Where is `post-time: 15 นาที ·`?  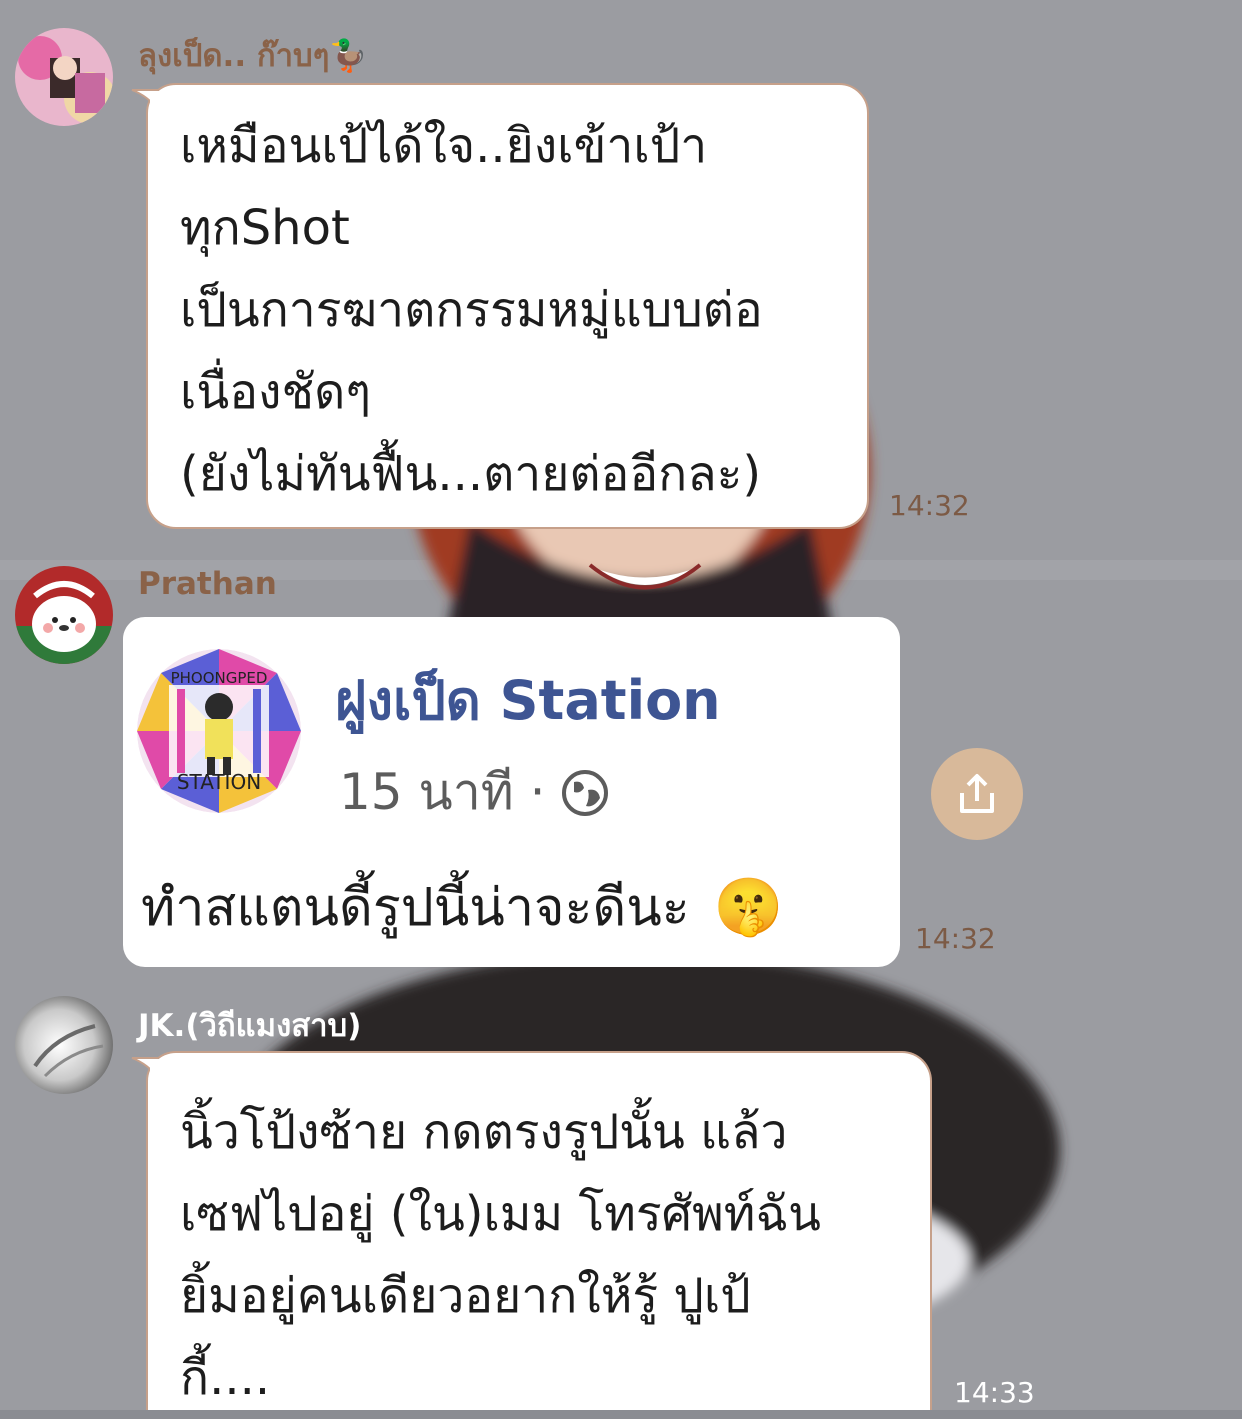 post-time: 15 นาที · is located at coordinates (442, 792).